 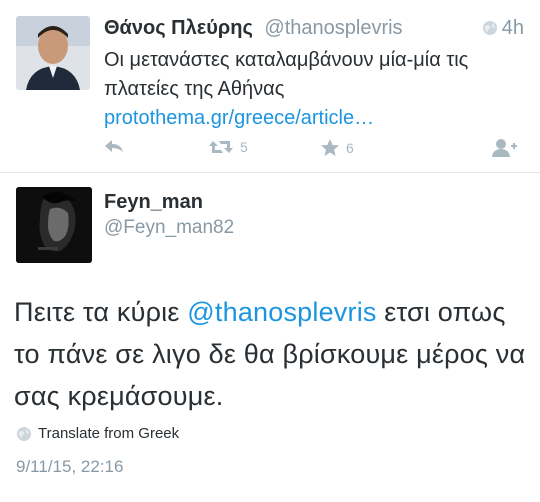 What do you see at coordinates (333, 28) in the screenshot?
I see `author-handle: @thanosplevris` at bounding box center [333, 28].